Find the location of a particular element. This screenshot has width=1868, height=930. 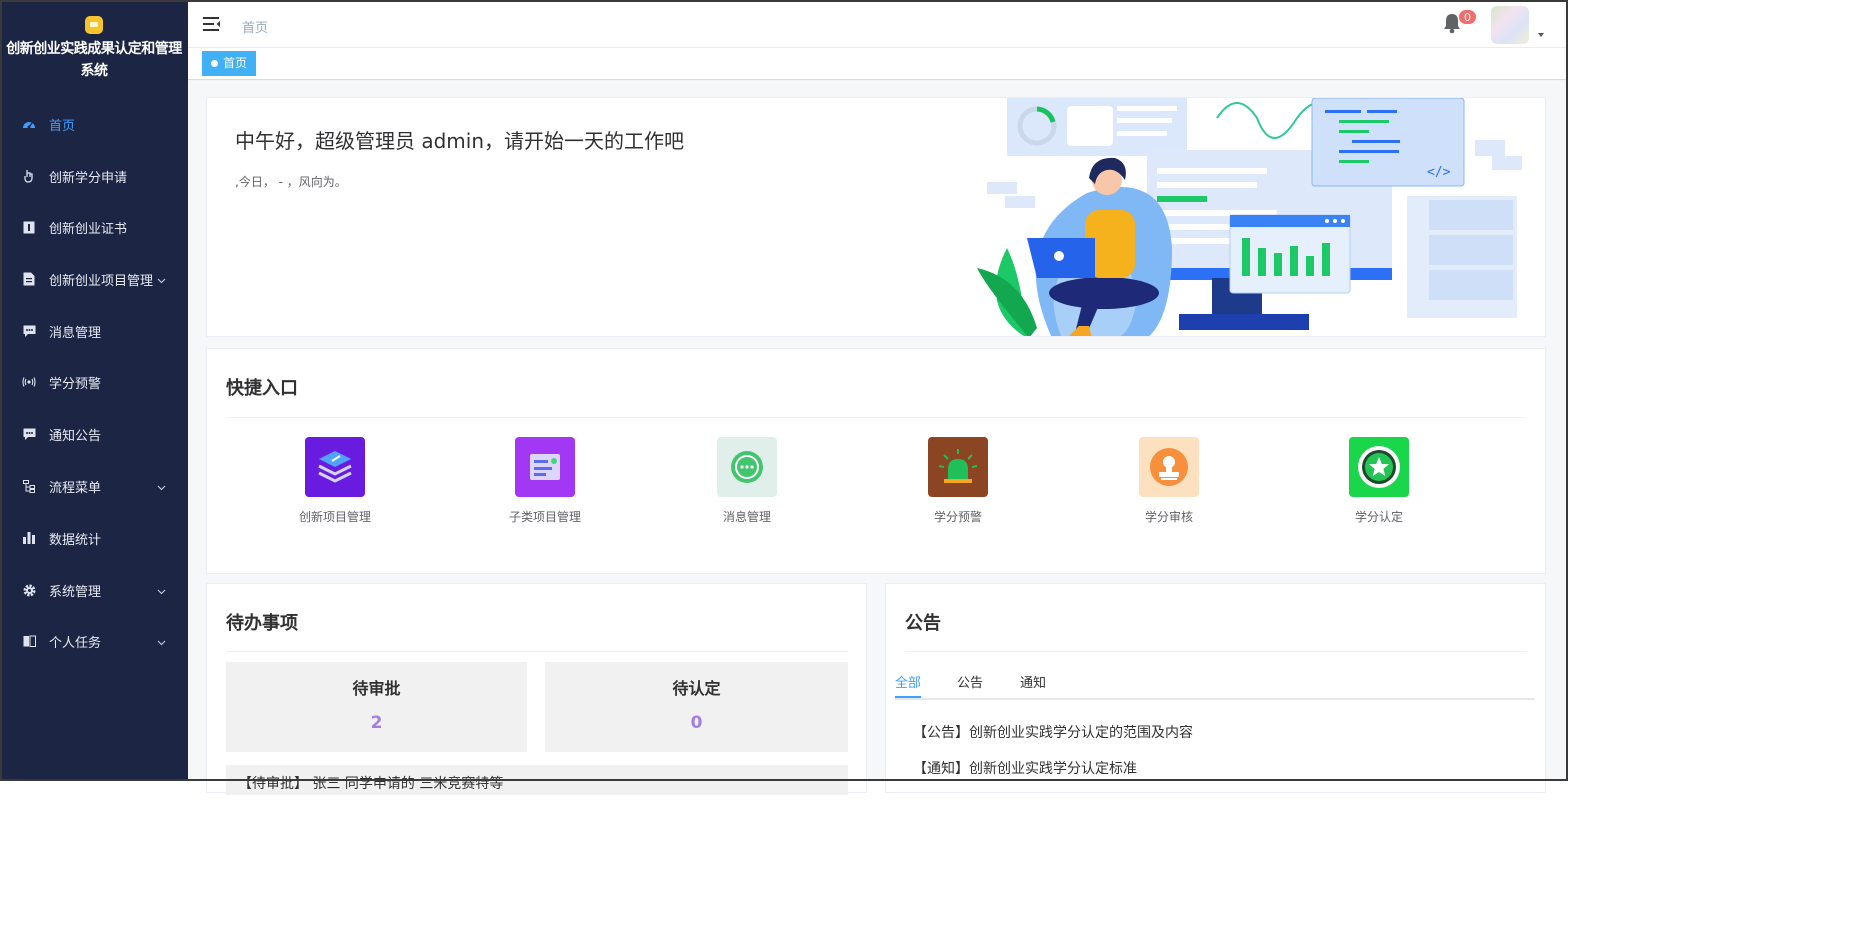

sidebar-item-project-management: 创新创业项目管理 is located at coordinates (94, 279).